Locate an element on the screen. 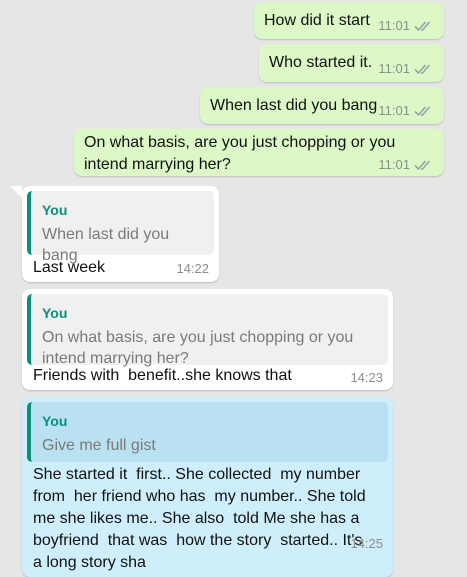 The width and height of the screenshot is (467, 577). message-time: 14:22 is located at coordinates (192, 268).